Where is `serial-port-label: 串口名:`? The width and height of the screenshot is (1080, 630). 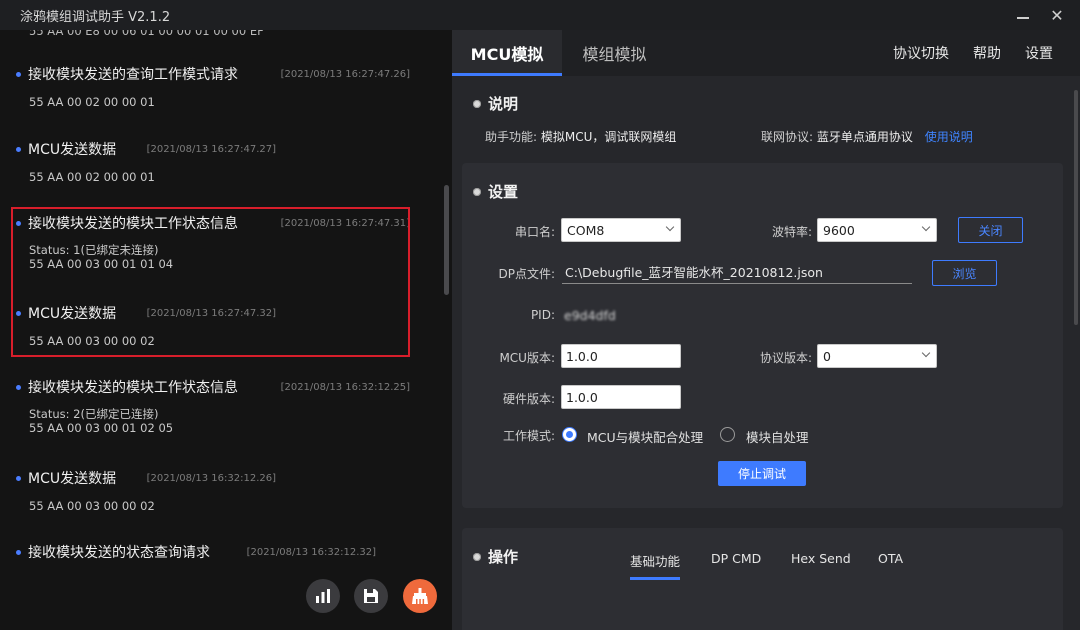 serial-port-label: 串口名: is located at coordinates (534, 232).